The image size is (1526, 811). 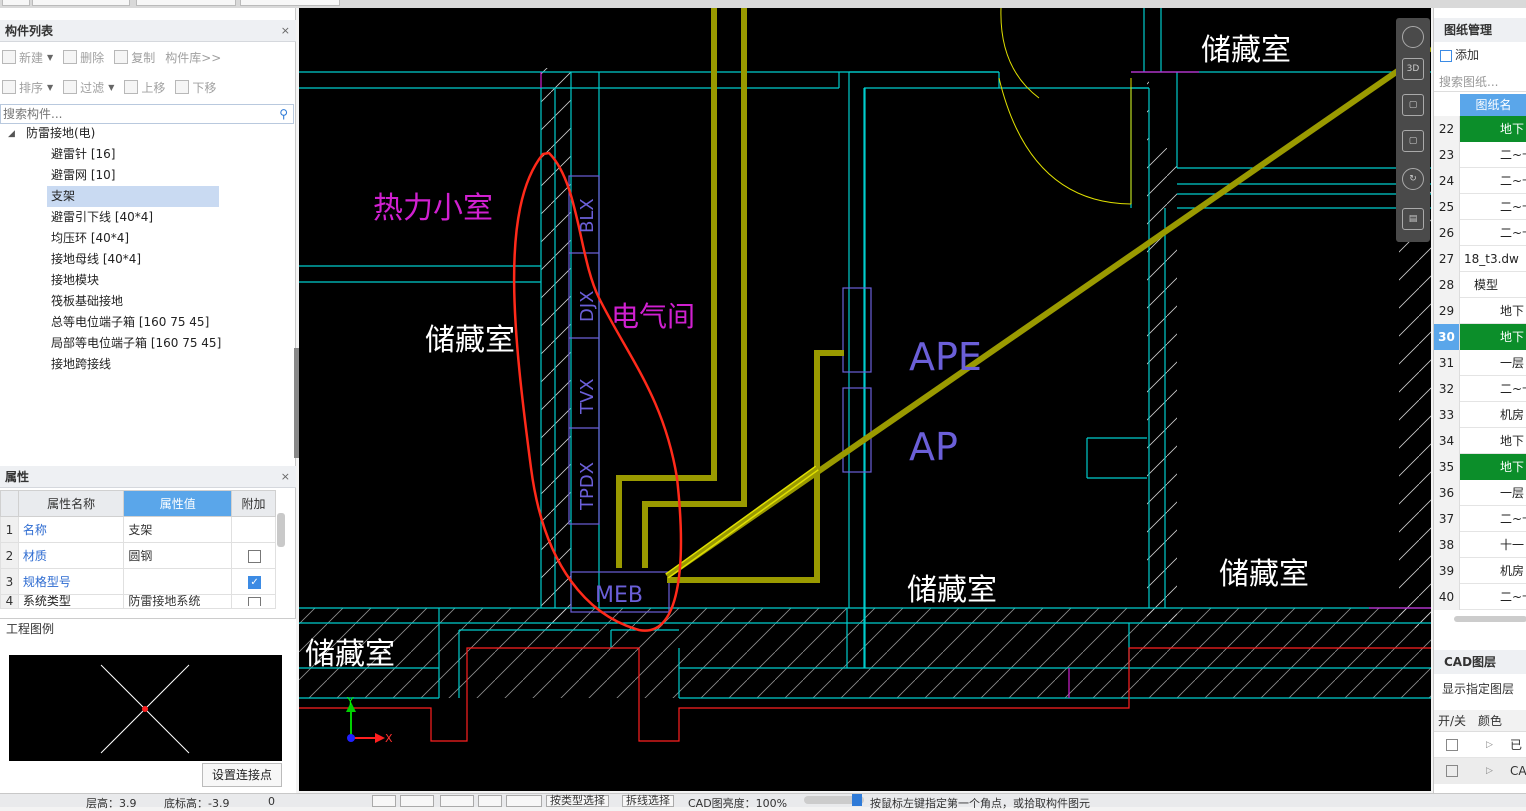 What do you see at coordinates (1480, 389) in the screenshot?
I see `drawing-row: 32 二~十` at bounding box center [1480, 389].